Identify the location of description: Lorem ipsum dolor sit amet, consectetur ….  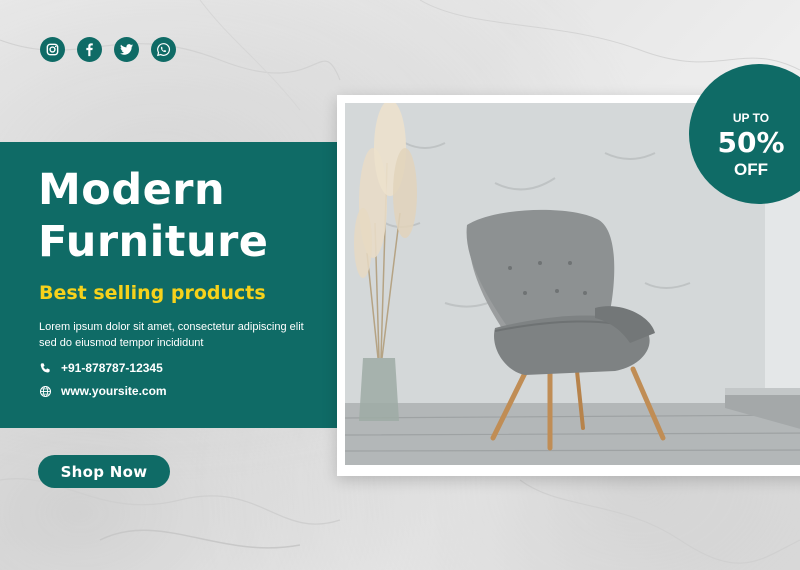
(171, 335).